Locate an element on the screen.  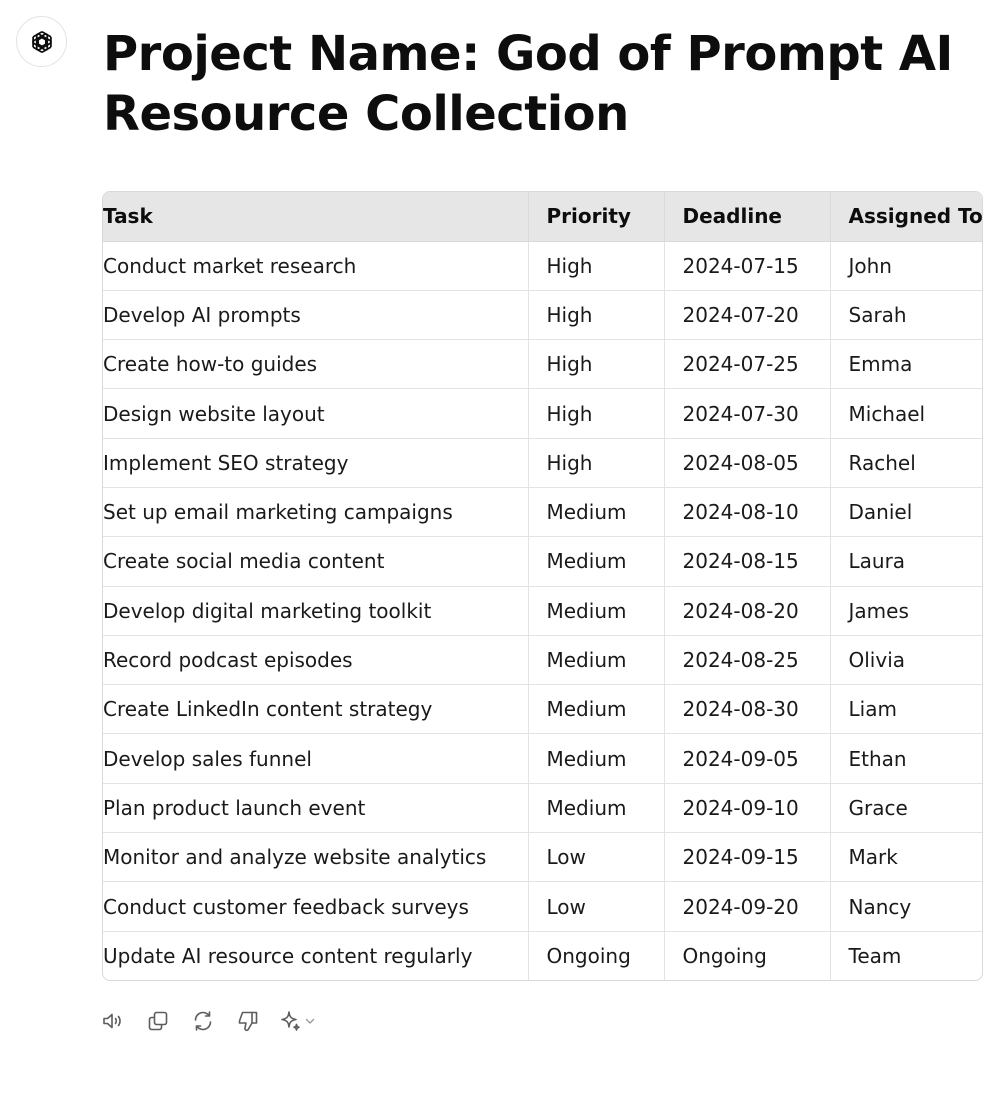
cell-deadline: 2024-07-20 is located at coordinates (747, 315).